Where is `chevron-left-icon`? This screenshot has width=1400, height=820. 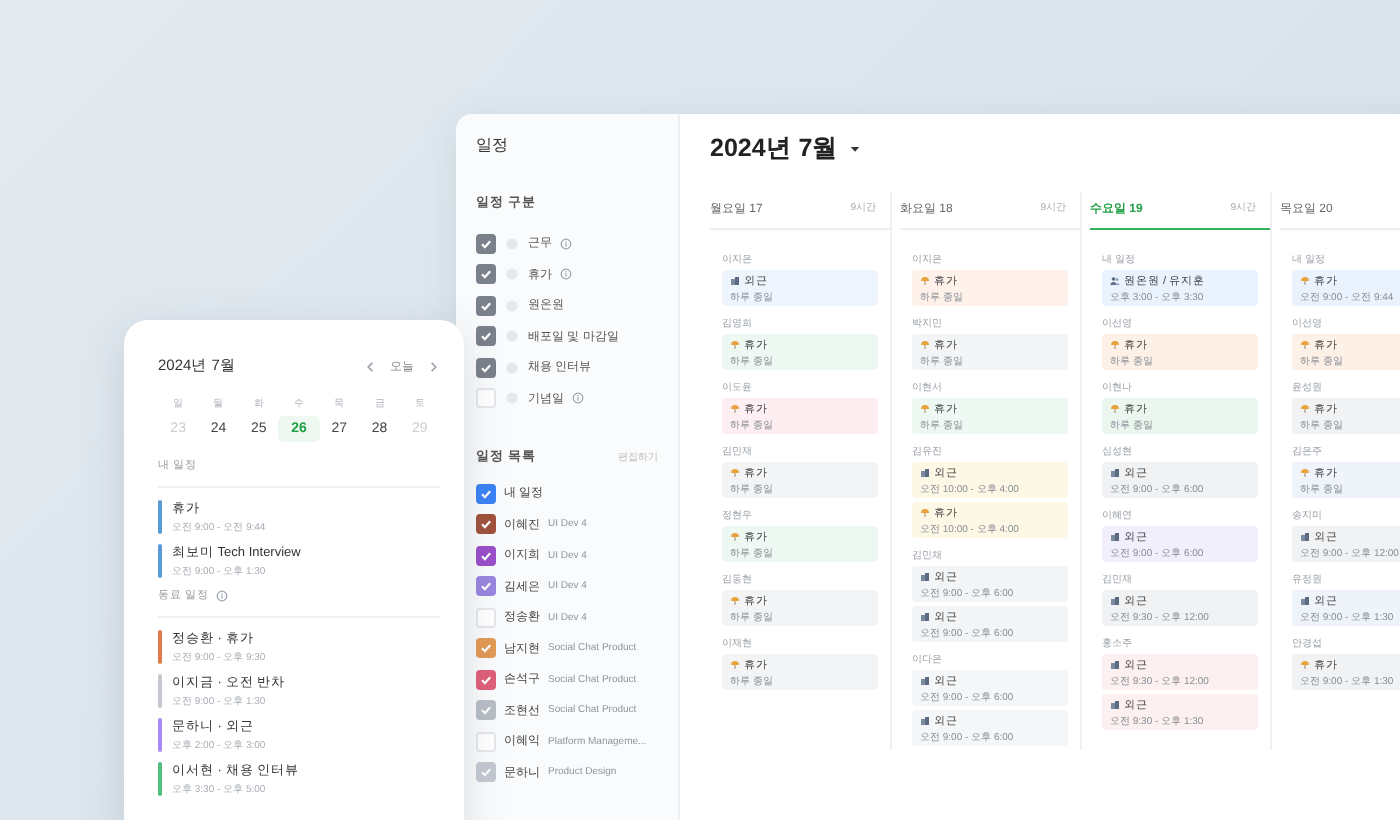
chevron-left-icon is located at coordinates (371, 366).